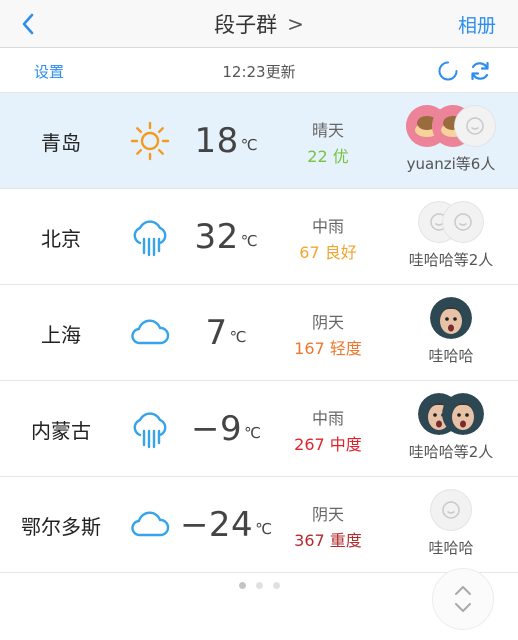  What do you see at coordinates (49, 71) in the screenshot?
I see `settings-button: 设置` at bounding box center [49, 71].